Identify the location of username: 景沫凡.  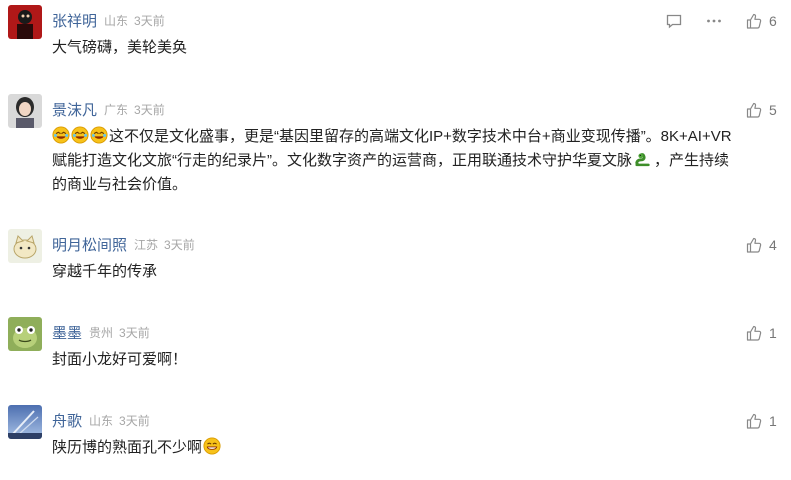
(74, 109).